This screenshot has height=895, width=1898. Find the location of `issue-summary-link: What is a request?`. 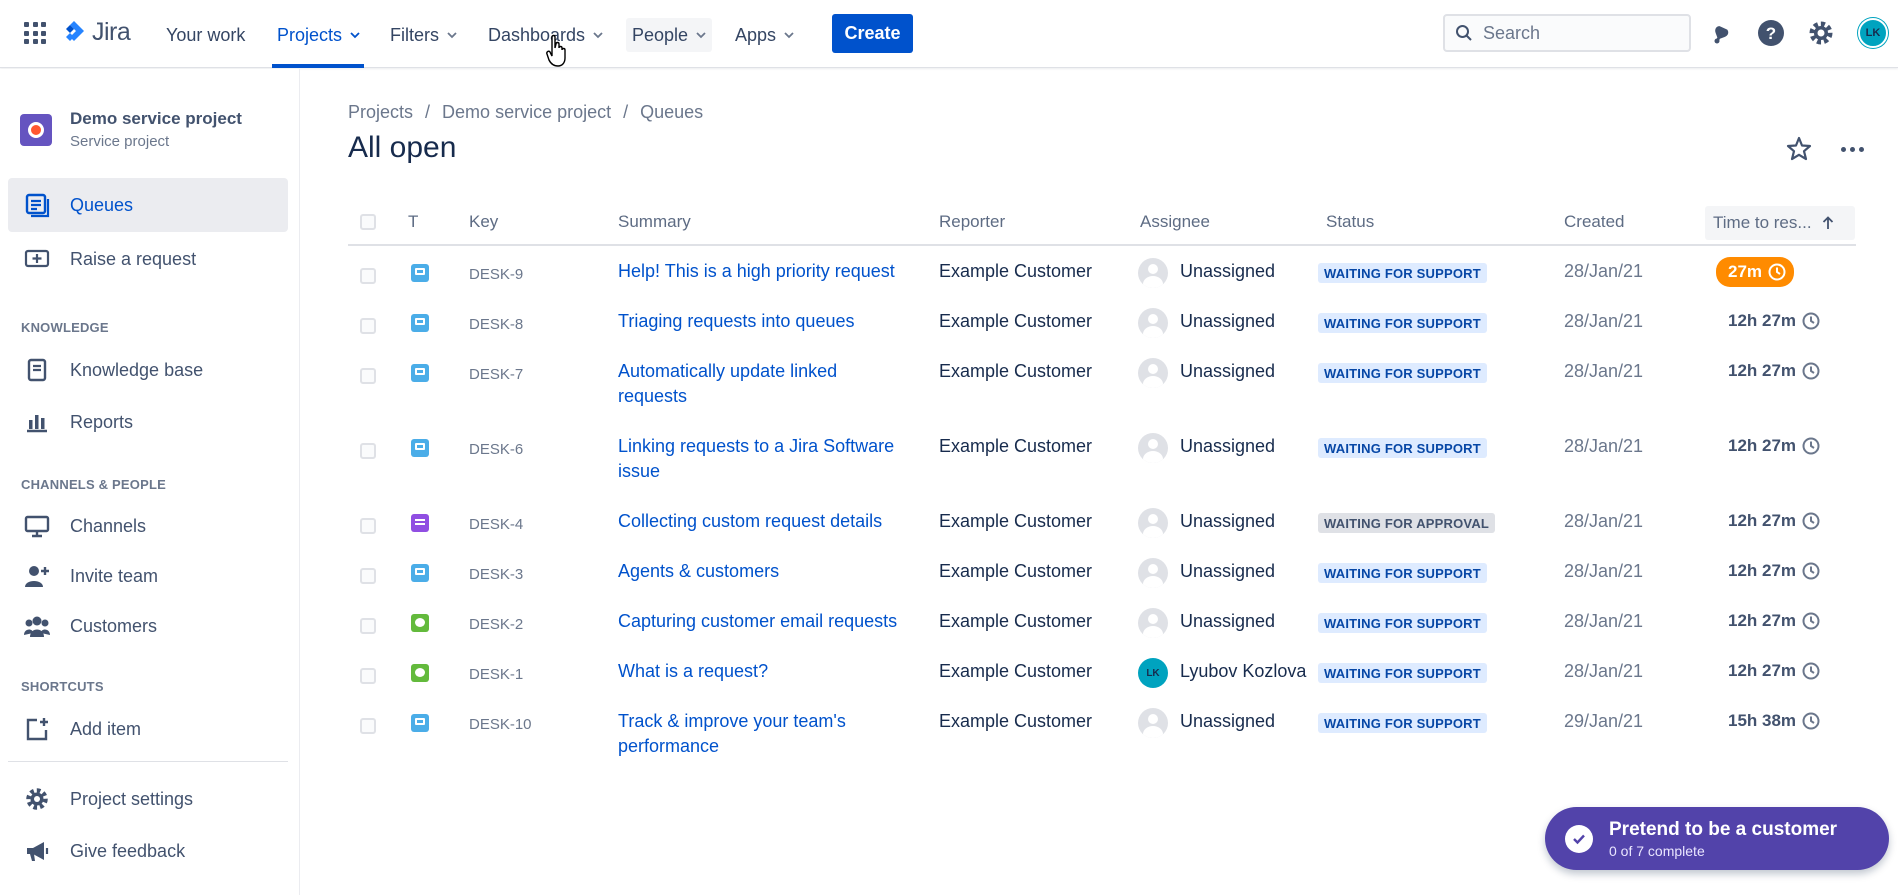

issue-summary-link: What is a request? is located at coordinates (763, 671).